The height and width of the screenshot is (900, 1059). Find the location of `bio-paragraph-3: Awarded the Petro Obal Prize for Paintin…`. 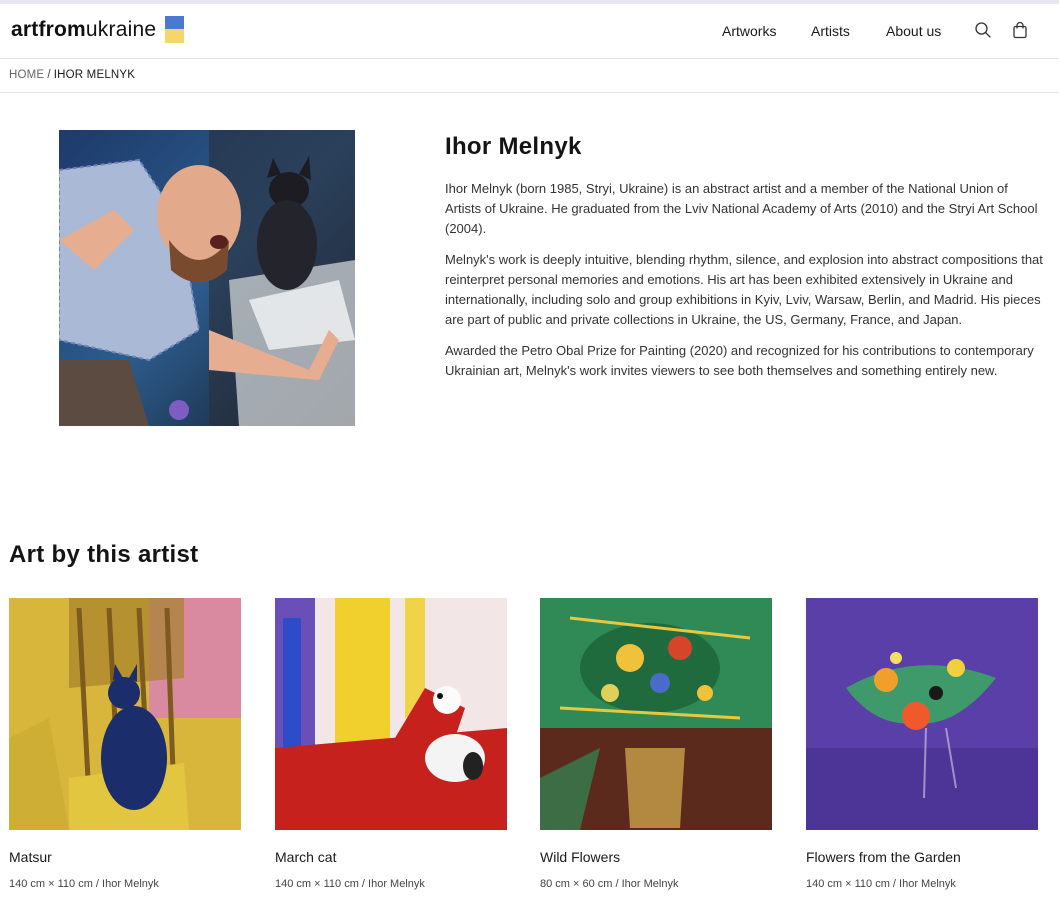

bio-paragraph-3: Awarded the Petro Obal Prize for Paintin… is located at coordinates (739, 360).